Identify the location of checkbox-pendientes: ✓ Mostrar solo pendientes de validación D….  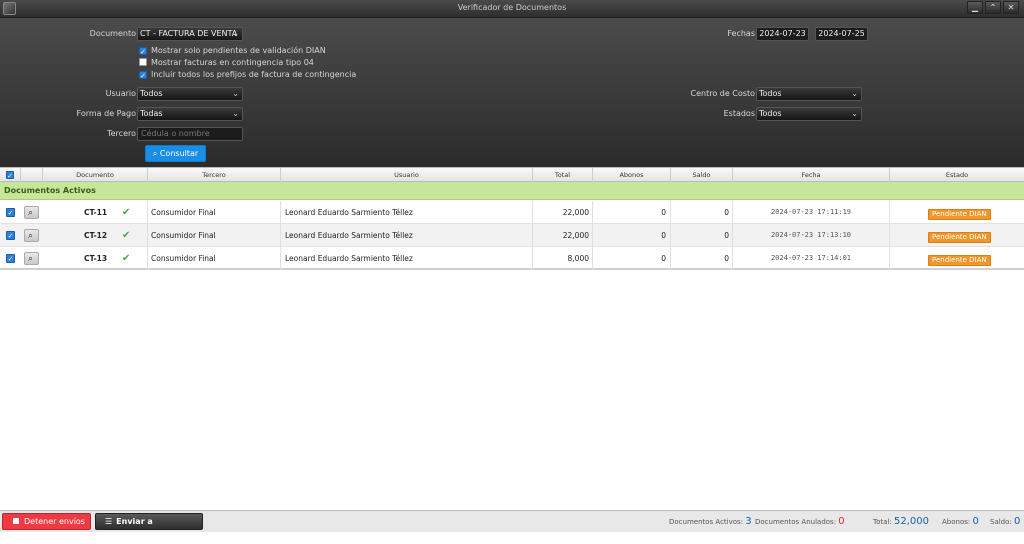
(232, 50).